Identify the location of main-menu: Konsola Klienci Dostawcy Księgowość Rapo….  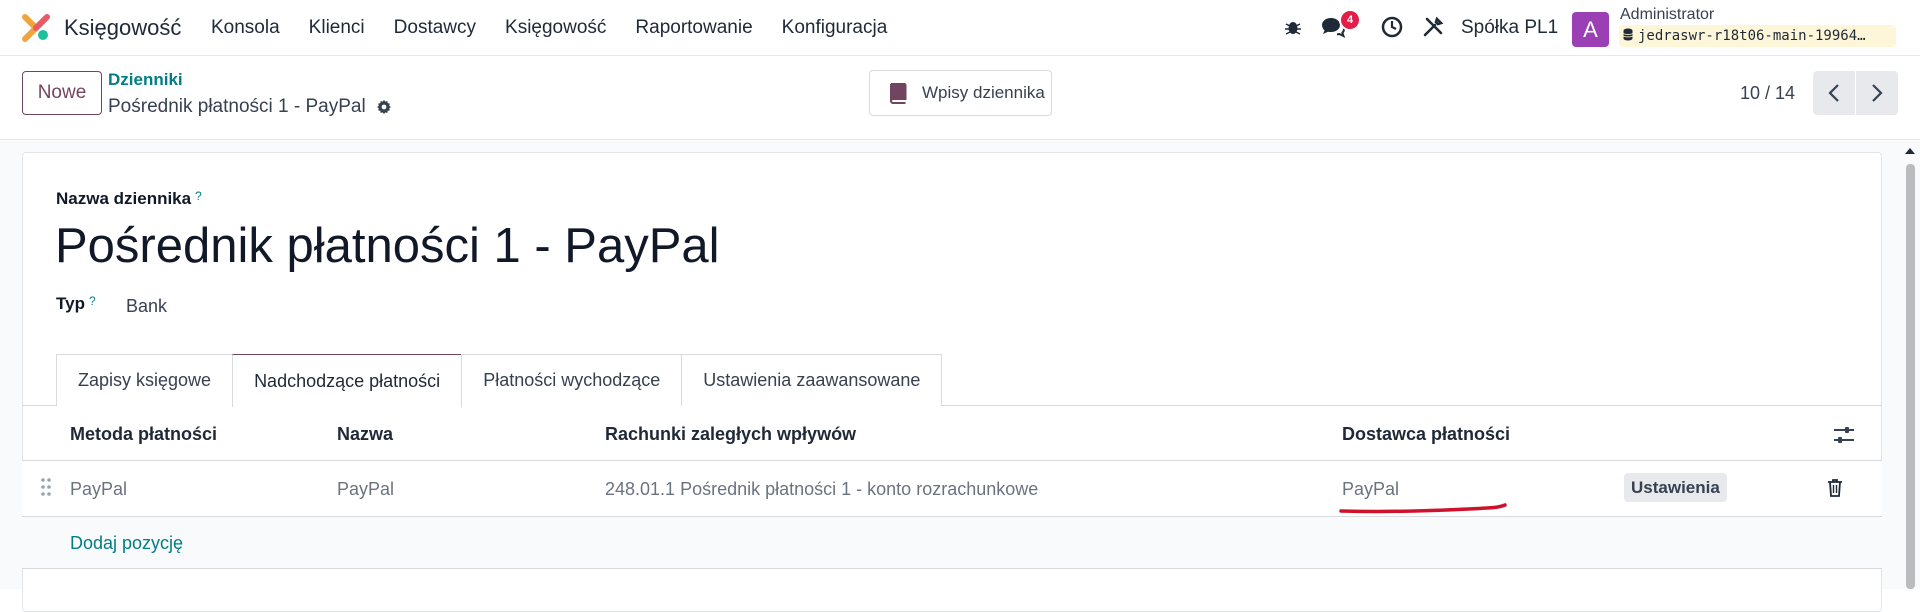
(563, 28).